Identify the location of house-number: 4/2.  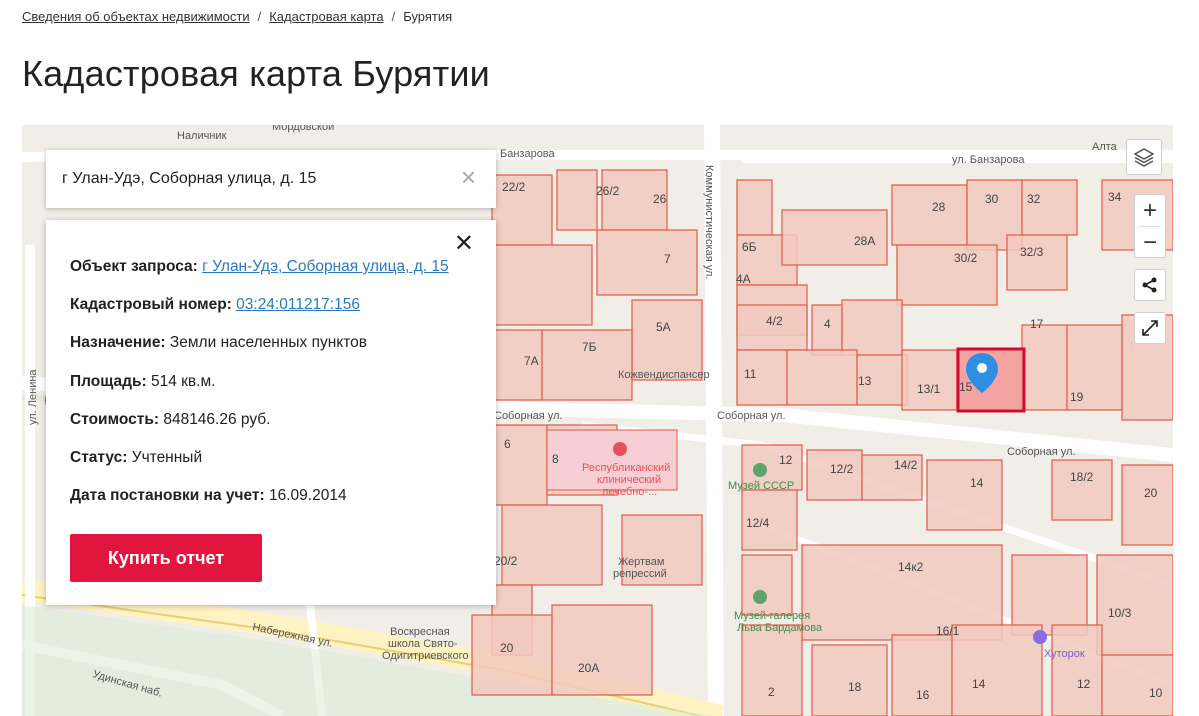
(774, 321).